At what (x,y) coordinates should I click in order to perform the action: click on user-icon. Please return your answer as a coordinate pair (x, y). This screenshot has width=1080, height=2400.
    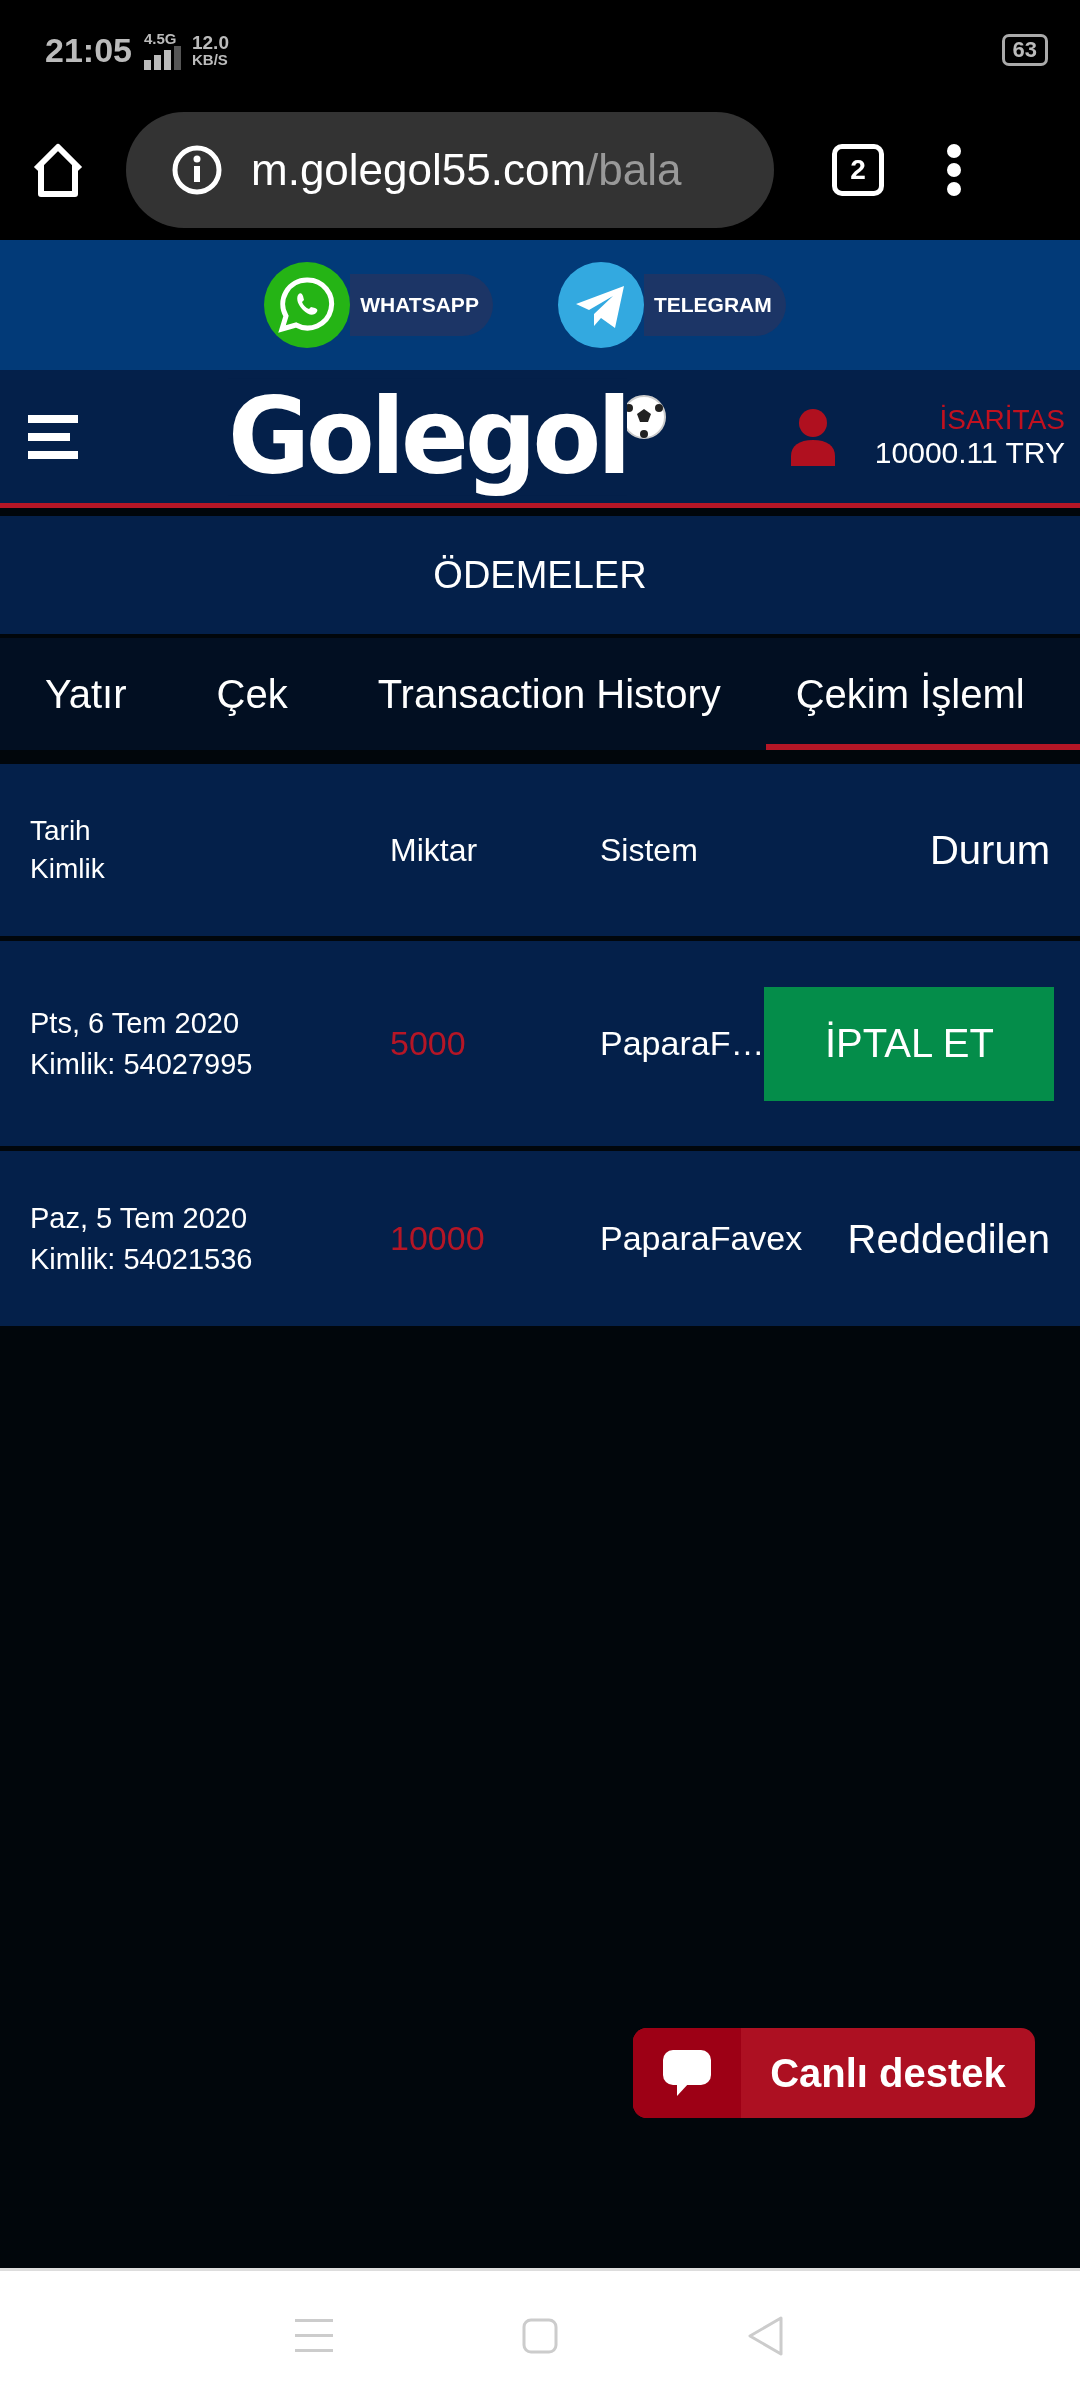
    Looking at the image, I should click on (812, 436).